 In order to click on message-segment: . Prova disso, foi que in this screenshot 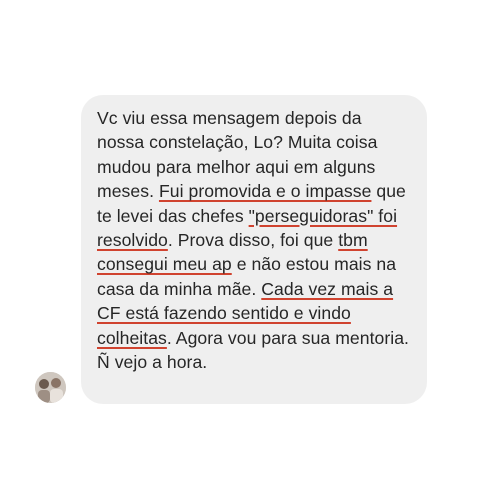, I will do `click(253, 240)`.